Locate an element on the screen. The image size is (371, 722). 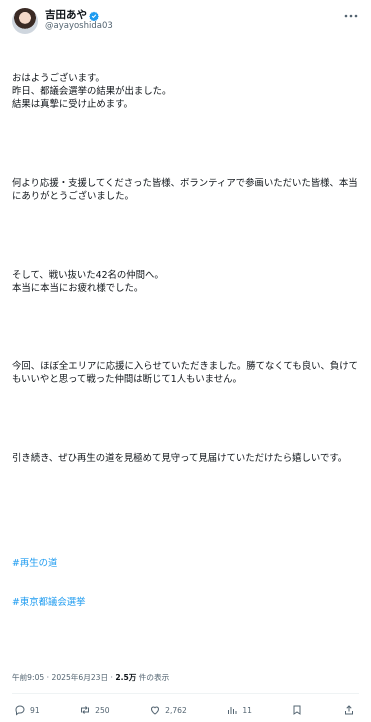
share-icon is located at coordinates (348, 710).